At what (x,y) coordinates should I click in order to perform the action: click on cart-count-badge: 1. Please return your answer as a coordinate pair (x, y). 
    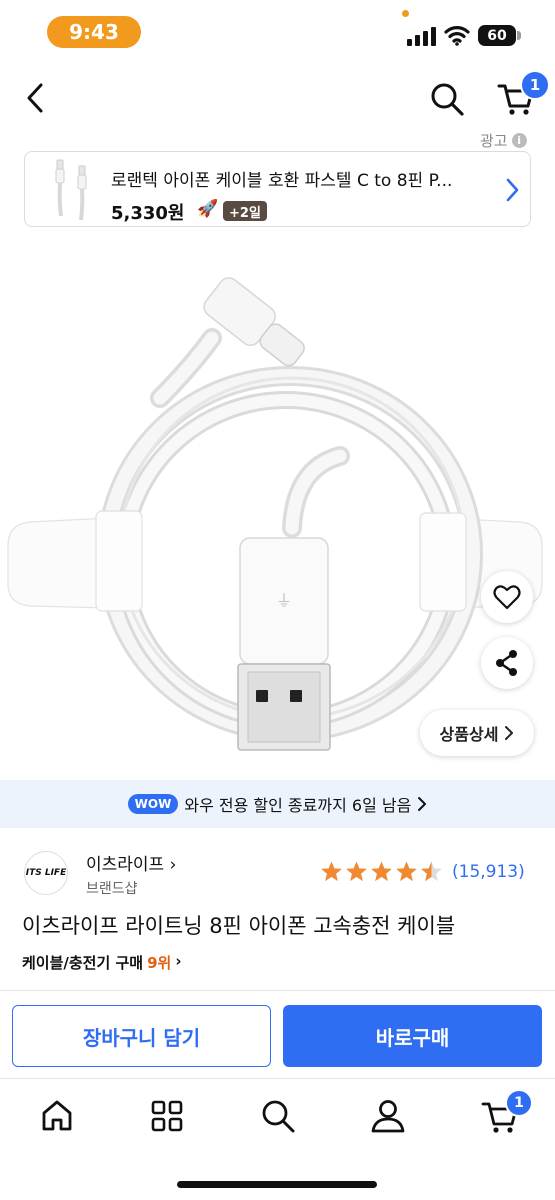
    Looking at the image, I should click on (535, 85).